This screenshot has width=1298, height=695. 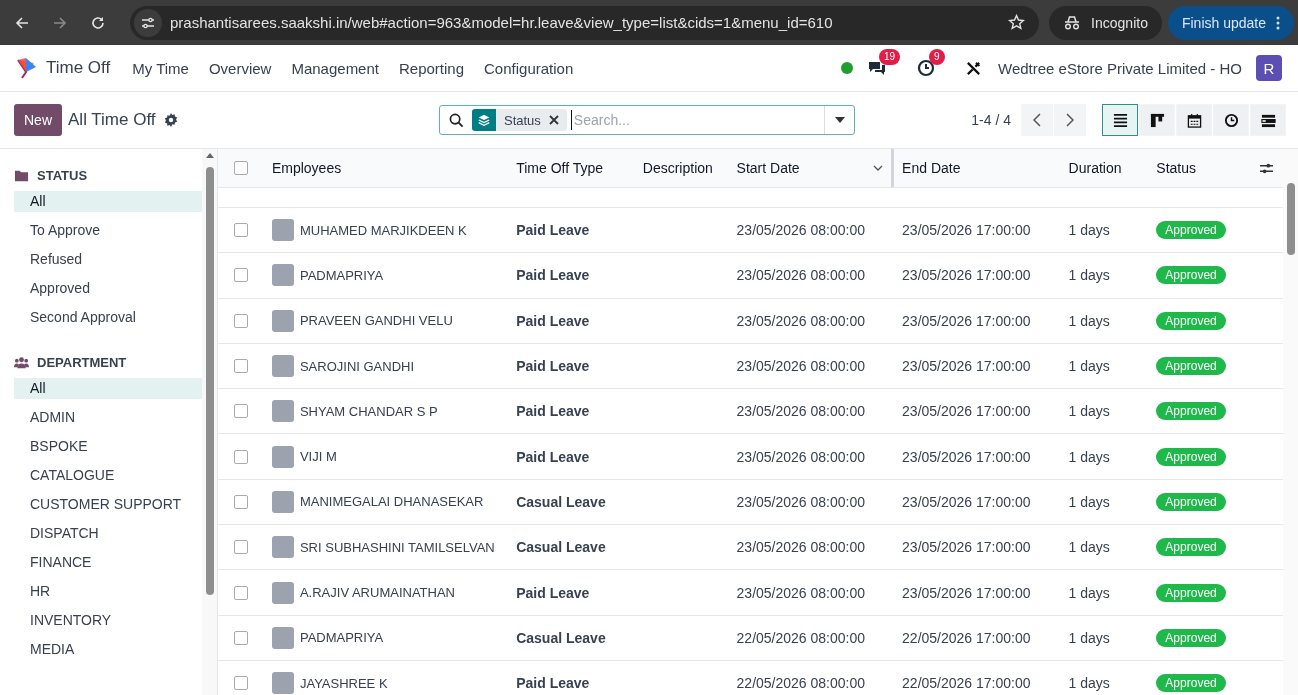 I want to click on select-all-checkbox, so click(x=241, y=168).